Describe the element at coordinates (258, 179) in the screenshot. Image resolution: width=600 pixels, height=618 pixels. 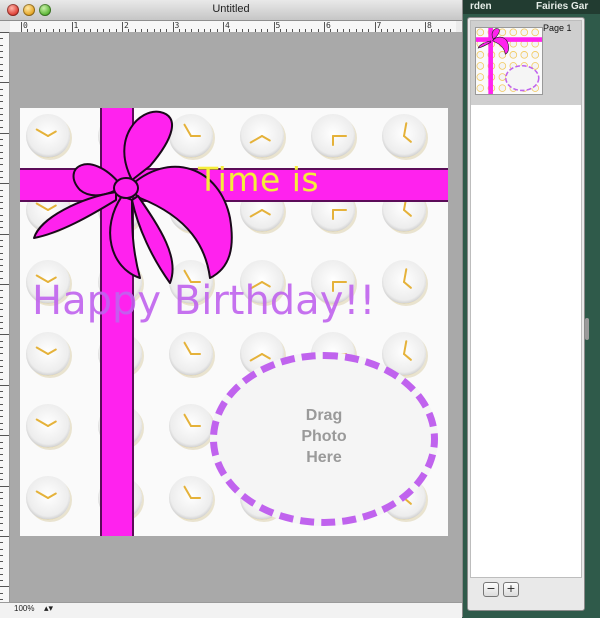
I see `headline-text: Time is` at that location.